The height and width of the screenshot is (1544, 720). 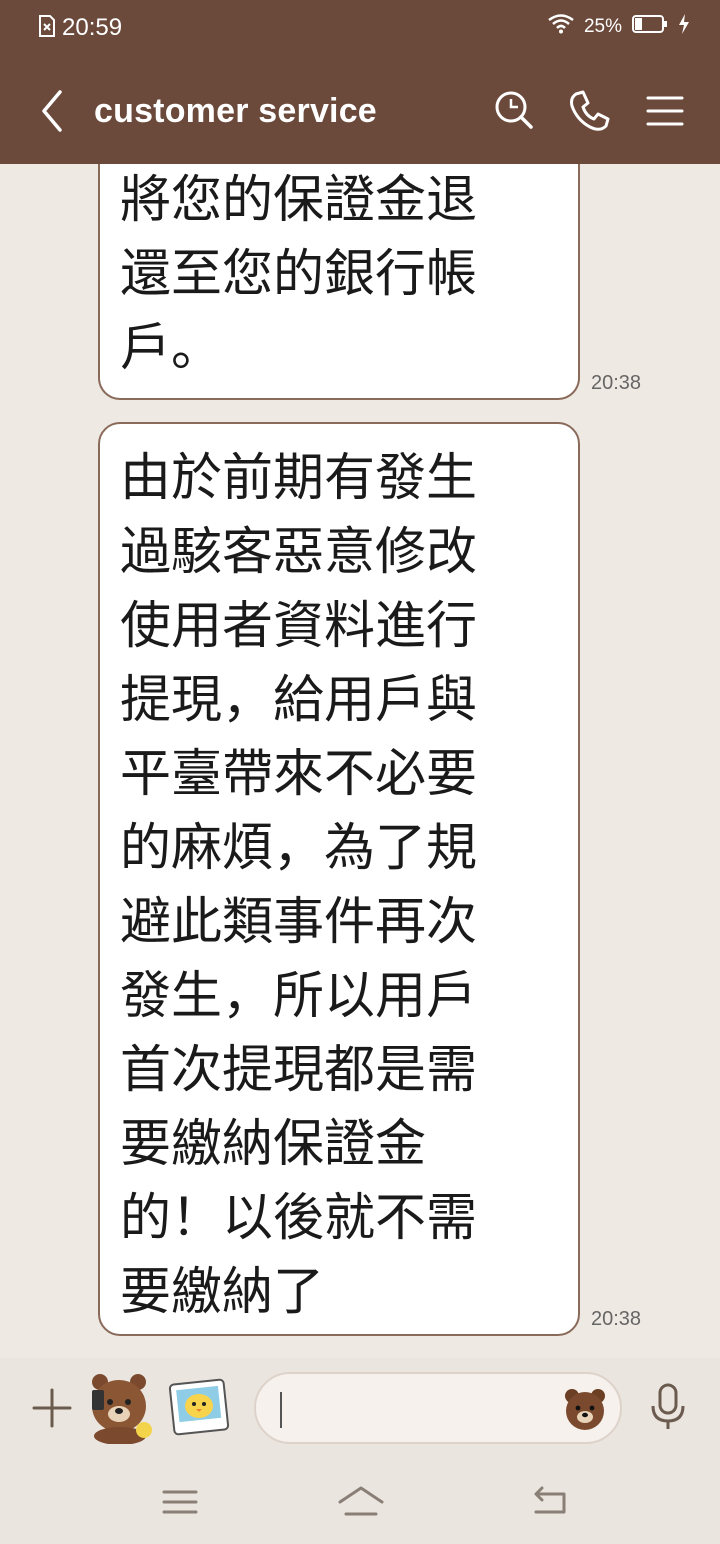 I want to click on system-nav-bar, so click(x=360, y=1501).